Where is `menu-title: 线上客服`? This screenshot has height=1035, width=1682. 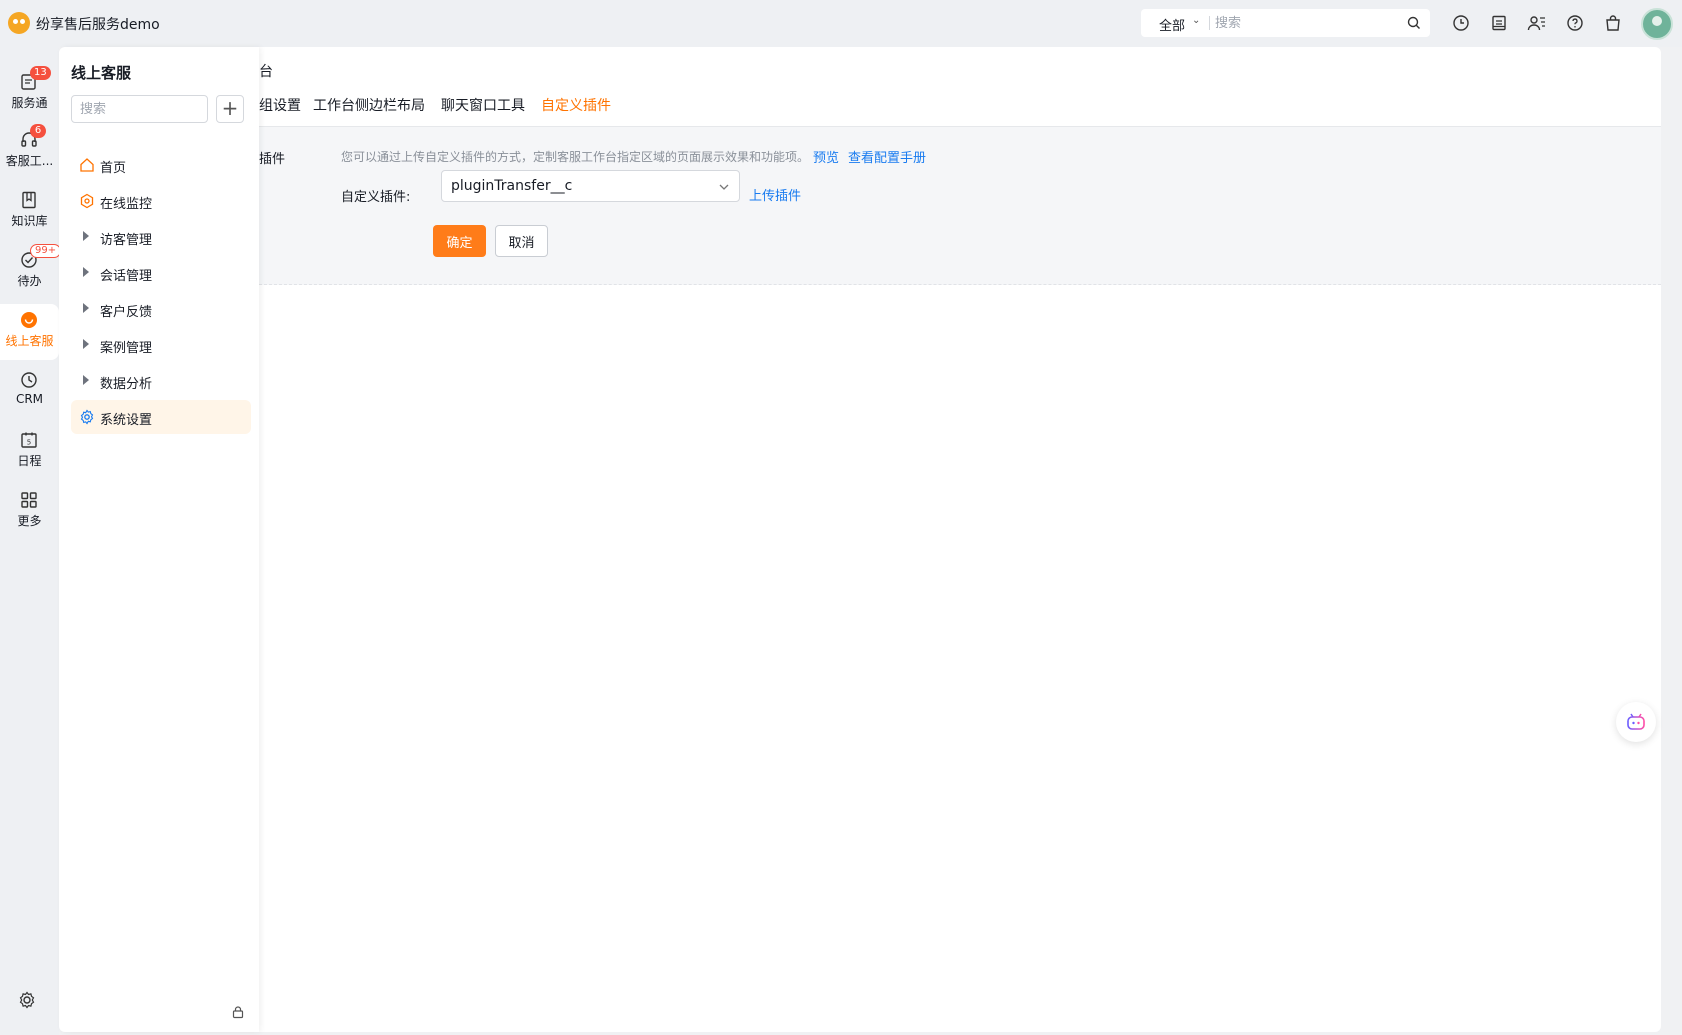
menu-title: 线上客服 is located at coordinates (101, 73).